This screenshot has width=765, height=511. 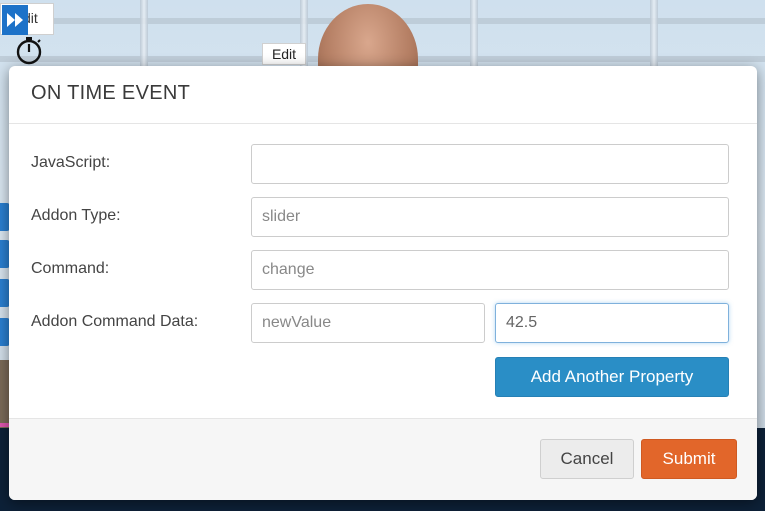 I want to click on javascript-row: JavaScript:, so click(x=381, y=164).